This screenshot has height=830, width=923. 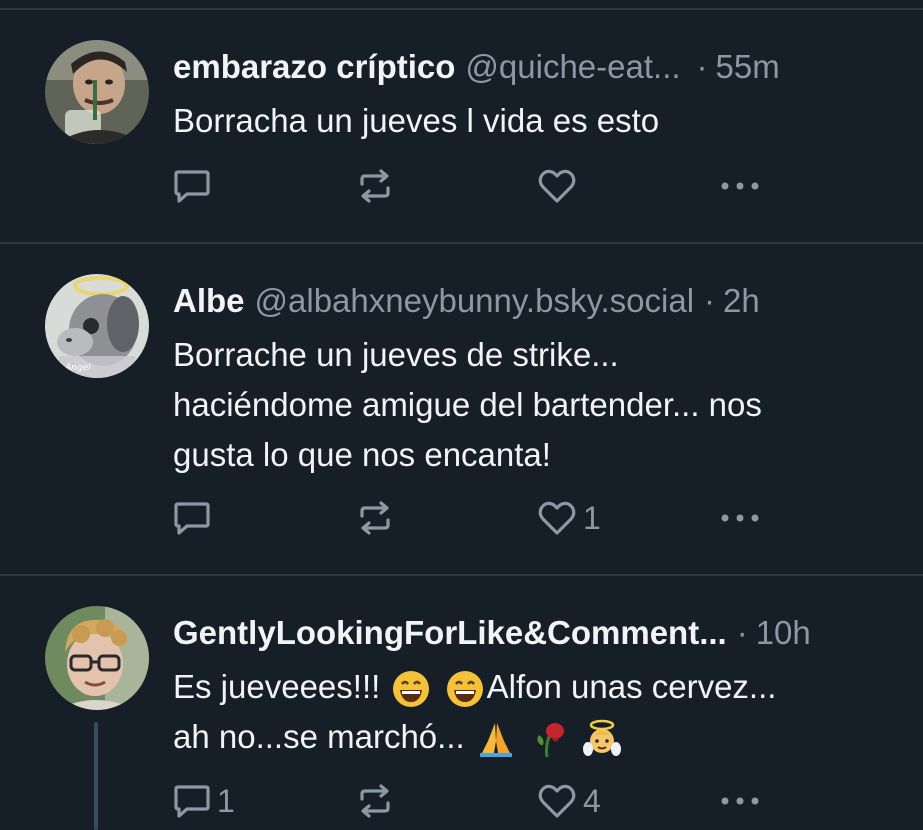 What do you see at coordinates (495, 740) in the screenshot?
I see `folded-hands-emoji-icon` at bounding box center [495, 740].